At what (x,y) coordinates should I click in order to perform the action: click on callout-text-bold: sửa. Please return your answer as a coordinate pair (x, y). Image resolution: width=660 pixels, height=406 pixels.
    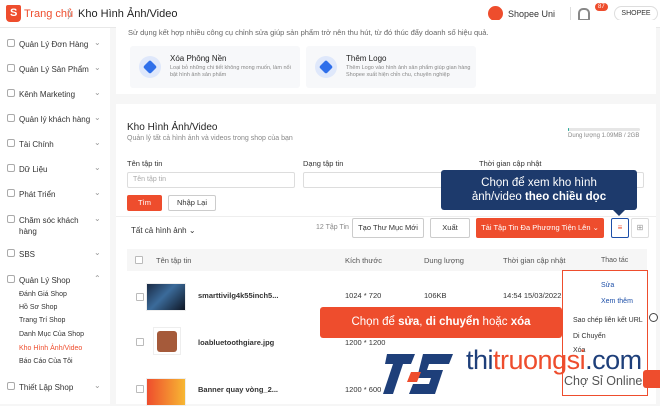
    Looking at the image, I should click on (409, 322).